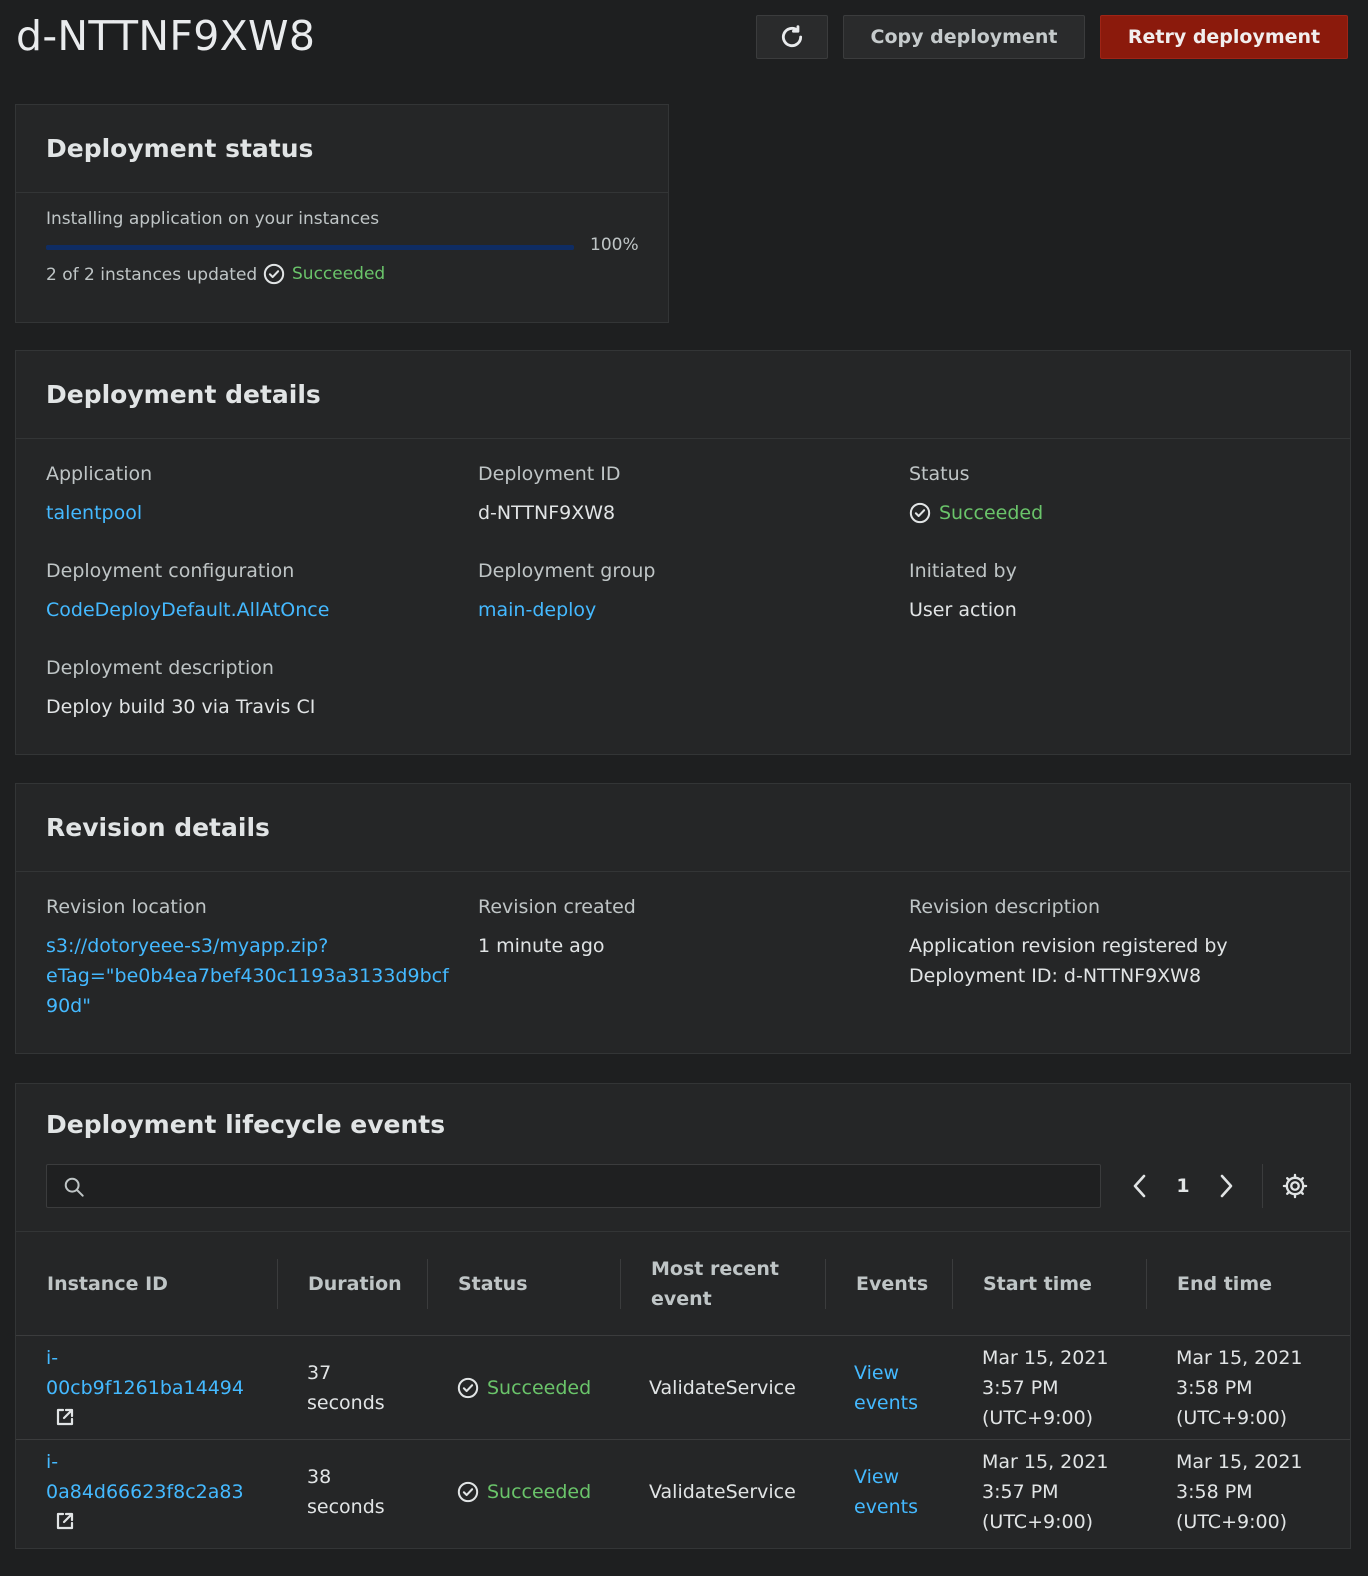  What do you see at coordinates (310, 247) in the screenshot?
I see `progress-bar-fill` at bounding box center [310, 247].